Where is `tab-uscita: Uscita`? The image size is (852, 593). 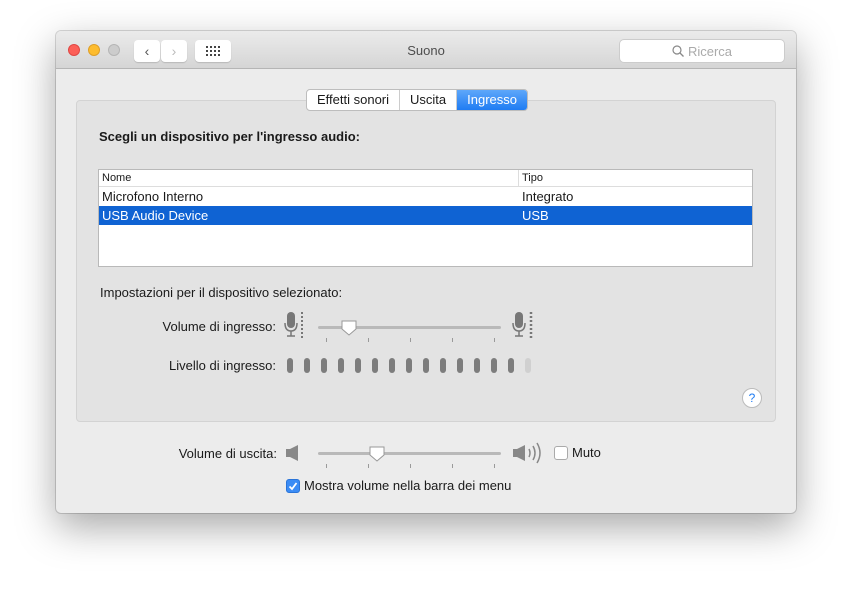 tab-uscita: Uscita is located at coordinates (429, 100).